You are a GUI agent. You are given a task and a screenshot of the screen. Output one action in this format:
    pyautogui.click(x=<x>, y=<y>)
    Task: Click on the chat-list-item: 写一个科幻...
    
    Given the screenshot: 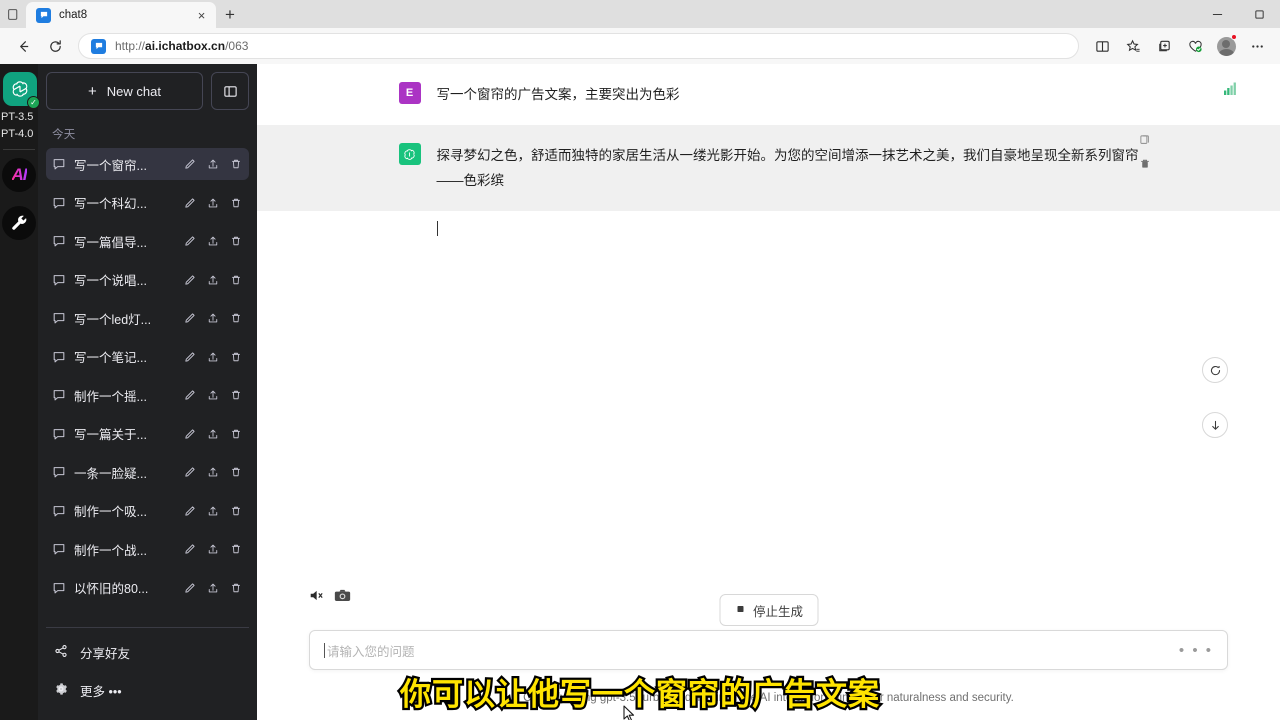 What is the action you would take?
    pyautogui.click(x=147, y=203)
    